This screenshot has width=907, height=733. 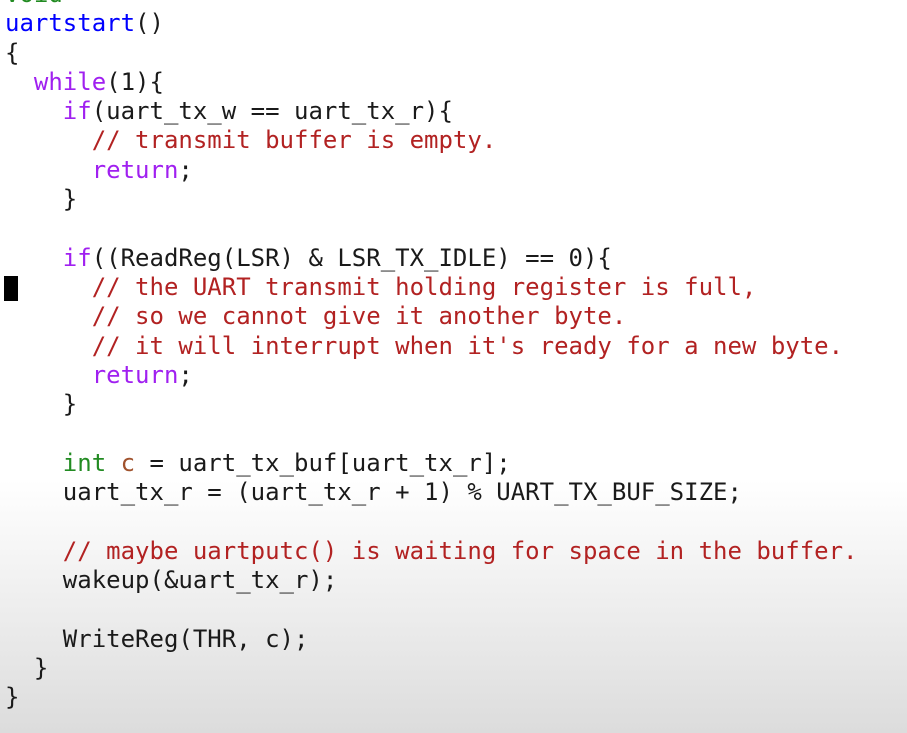 I want to click on code-line: if(uart_tx_w == uart_tx_r){, so click(x=453, y=111).